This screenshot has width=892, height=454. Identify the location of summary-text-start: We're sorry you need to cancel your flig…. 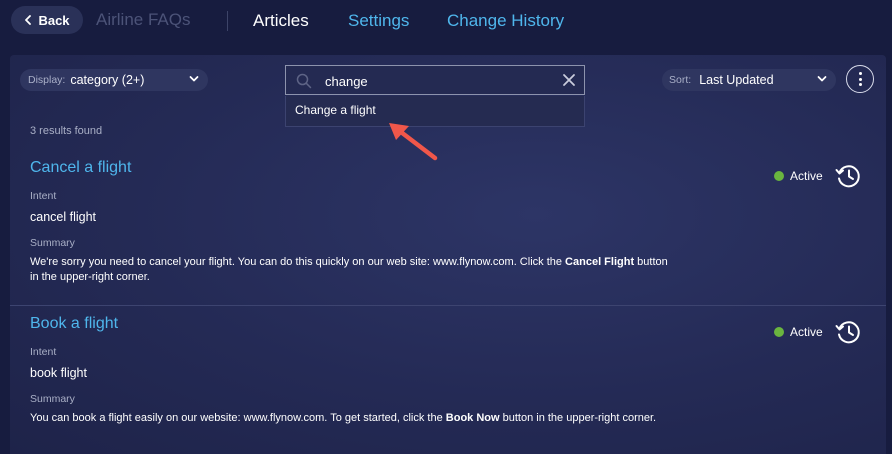
(298, 262).